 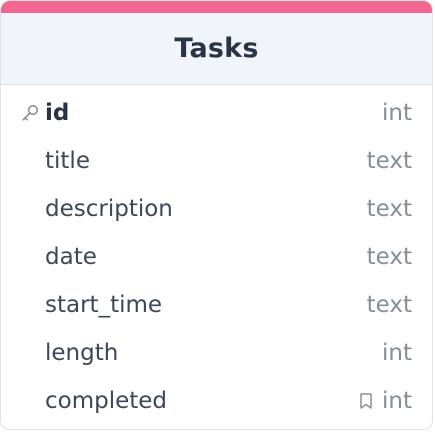 What do you see at coordinates (30, 113) in the screenshot?
I see `key-icon` at bounding box center [30, 113].